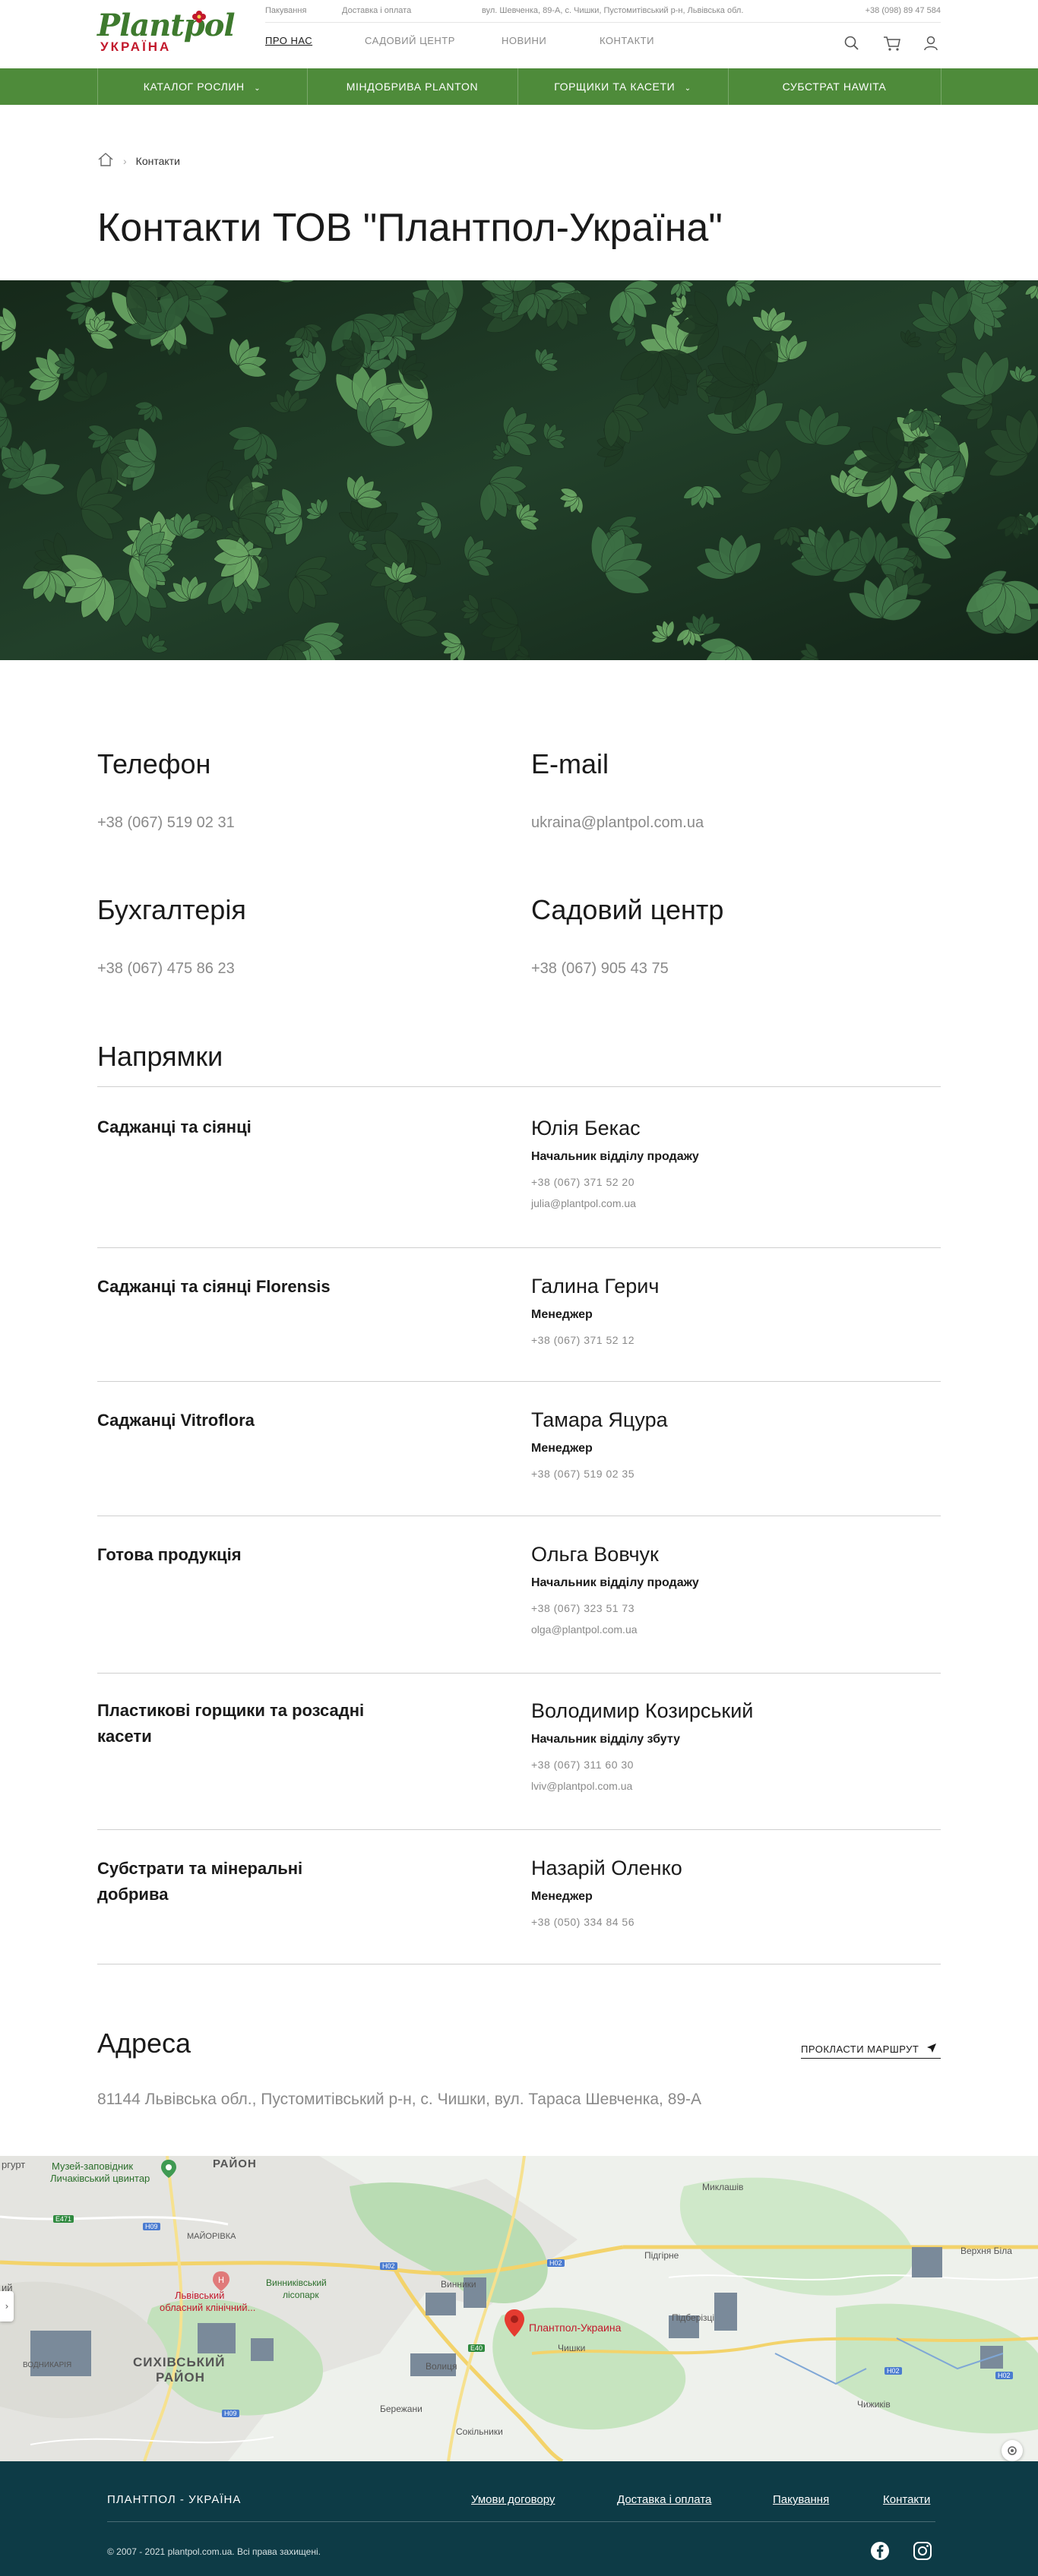 This screenshot has width=1038, height=2576. What do you see at coordinates (176, 1420) in the screenshot?
I see `direction-name: Саджанці Vitroflora` at bounding box center [176, 1420].